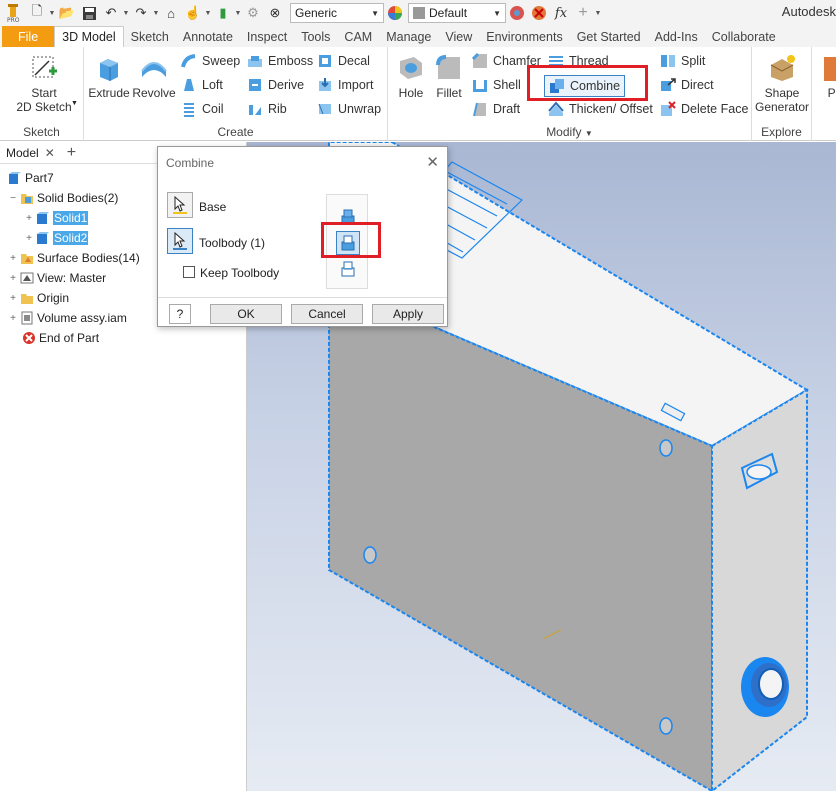 The height and width of the screenshot is (791, 836). What do you see at coordinates (223, 13) in the screenshot?
I see `update-icon: ▮` at bounding box center [223, 13].